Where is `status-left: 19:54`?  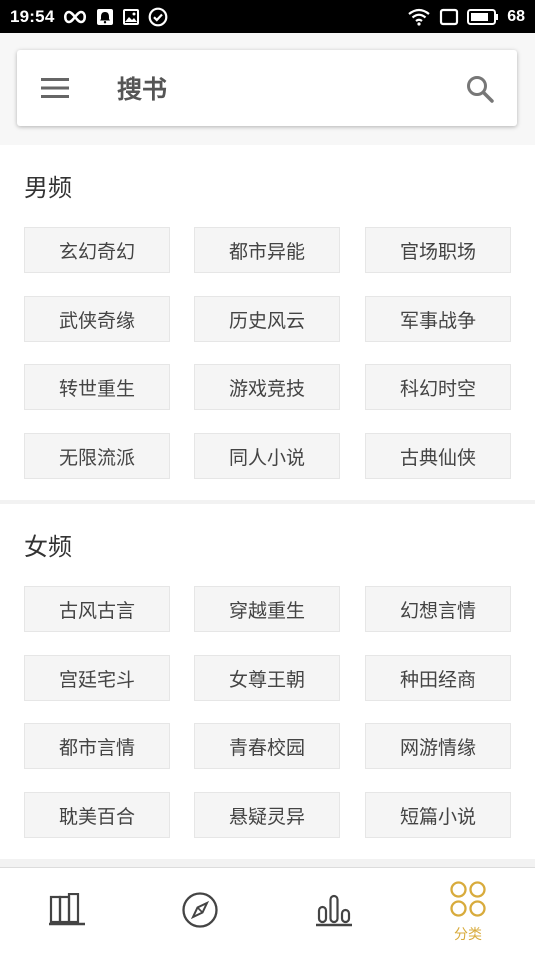 status-left: 19:54 is located at coordinates (89, 17).